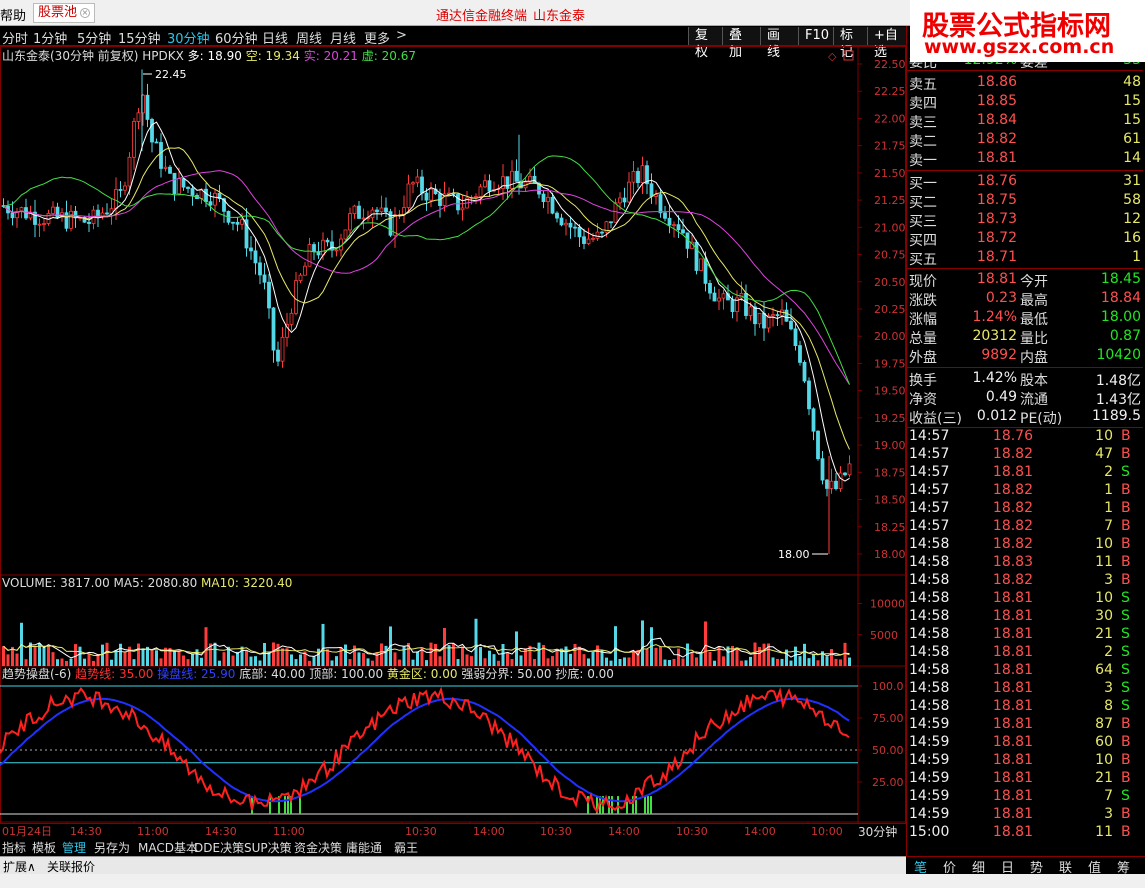  What do you see at coordinates (64, 13) in the screenshot?
I see `tab-stock-pool: 股票池 ×` at bounding box center [64, 13].